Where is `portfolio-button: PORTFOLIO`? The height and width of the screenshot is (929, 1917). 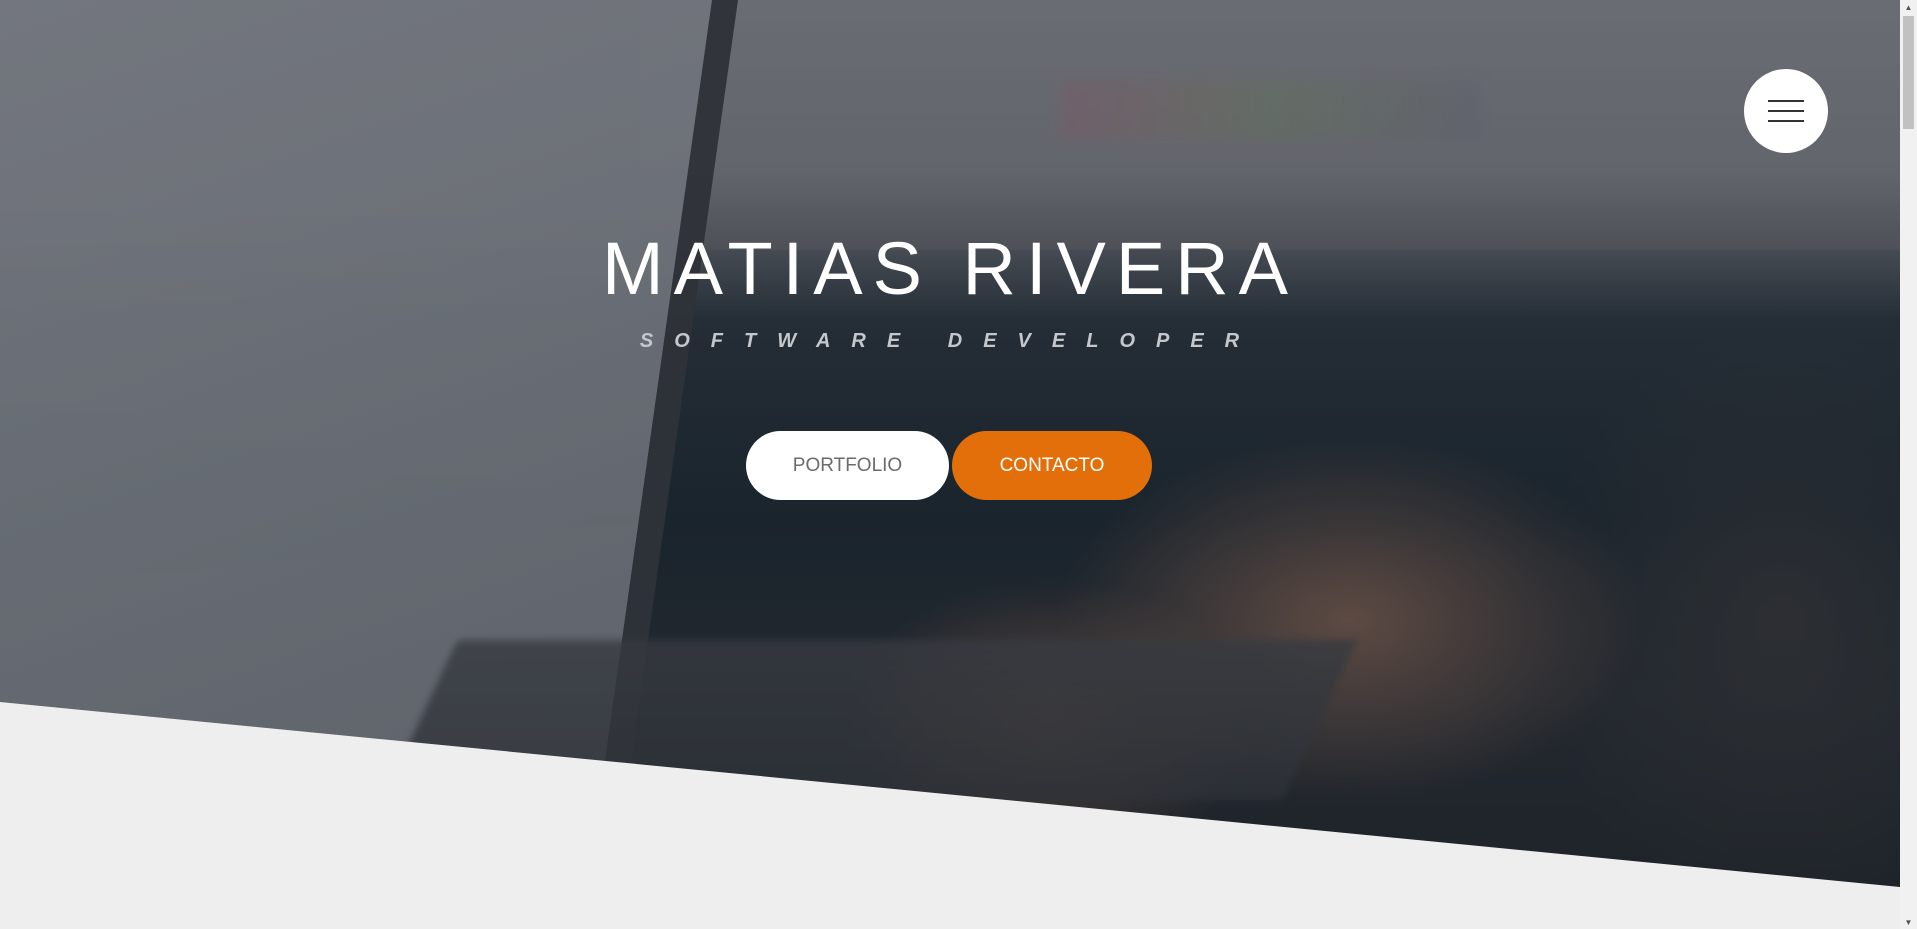
portfolio-button: PORTFOLIO is located at coordinates (847, 465).